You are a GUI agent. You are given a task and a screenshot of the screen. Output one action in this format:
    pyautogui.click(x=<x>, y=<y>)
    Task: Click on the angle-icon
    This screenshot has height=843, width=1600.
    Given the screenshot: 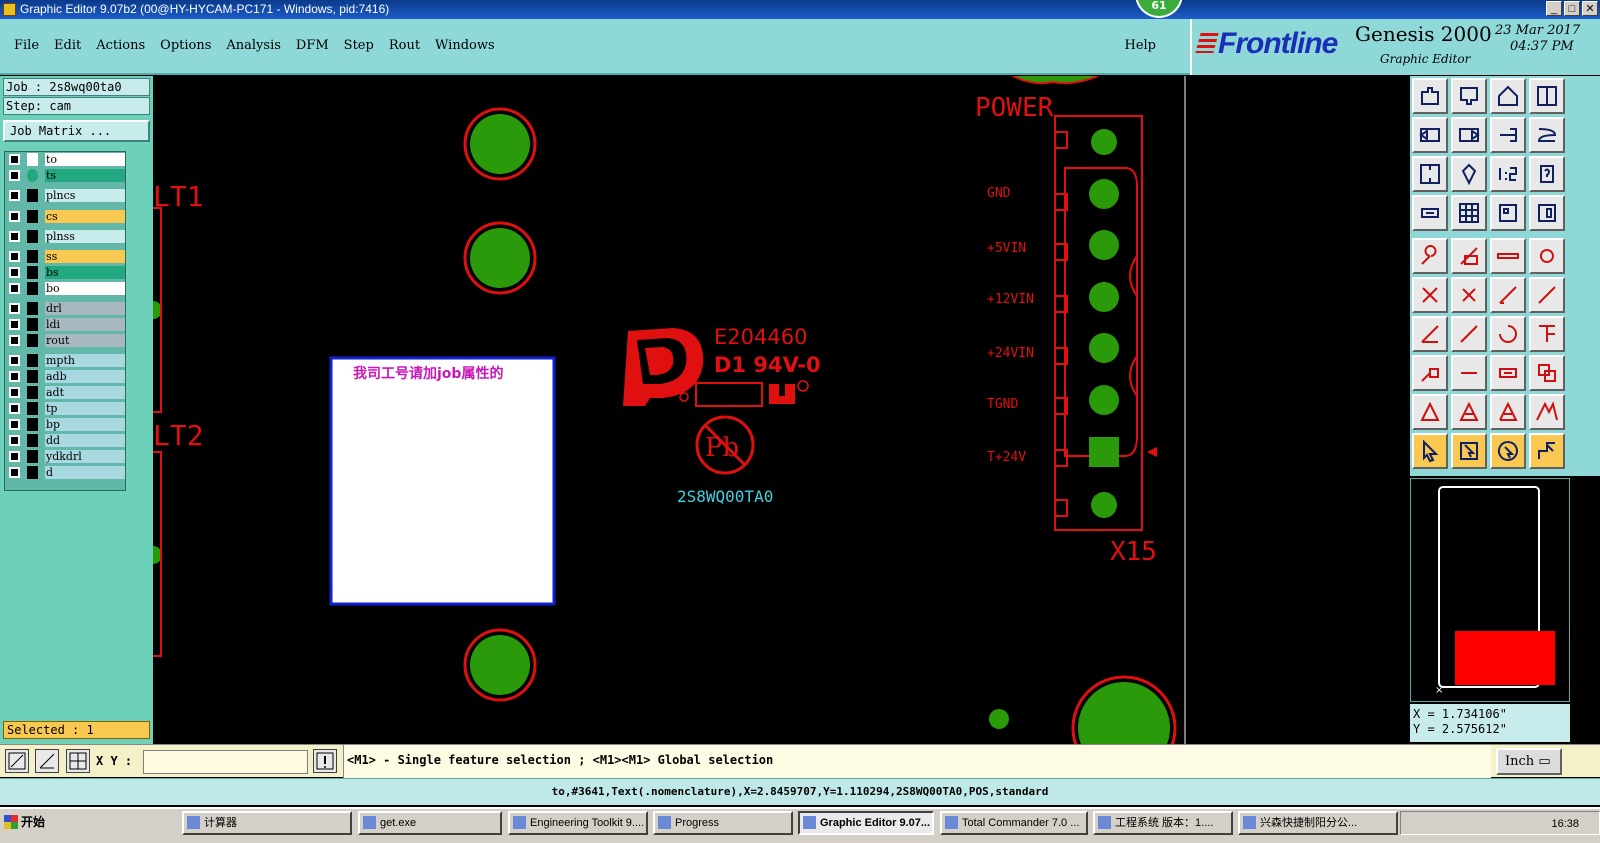 What is the action you would take?
    pyautogui.click(x=1430, y=334)
    